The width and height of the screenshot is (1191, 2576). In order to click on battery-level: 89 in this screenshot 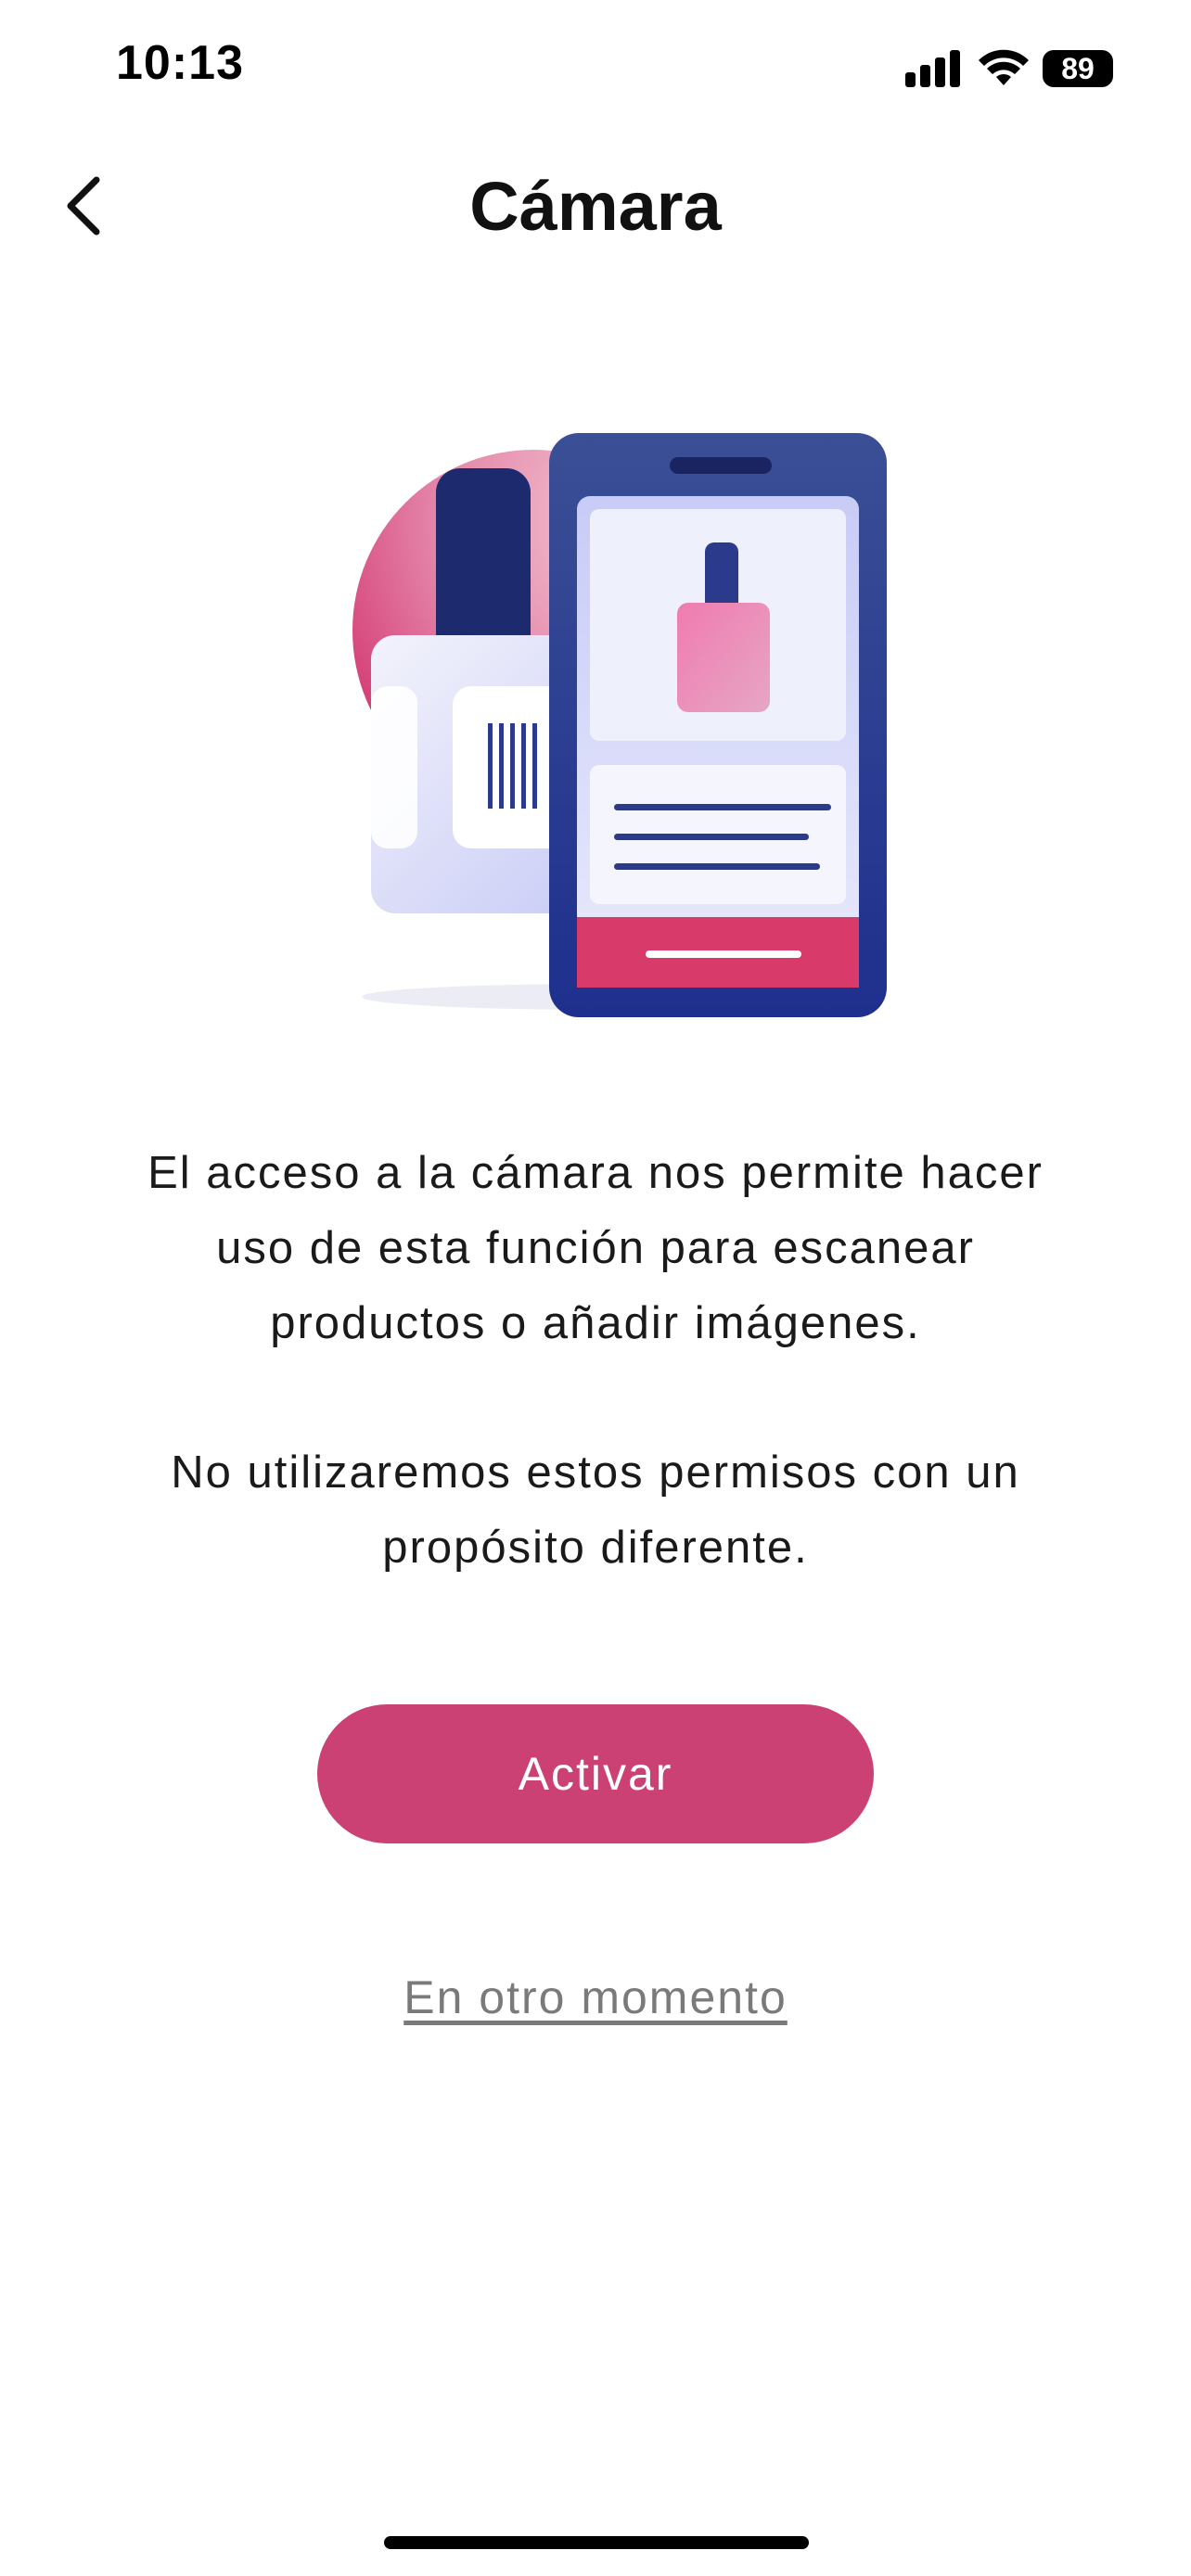, I will do `click(1078, 68)`.